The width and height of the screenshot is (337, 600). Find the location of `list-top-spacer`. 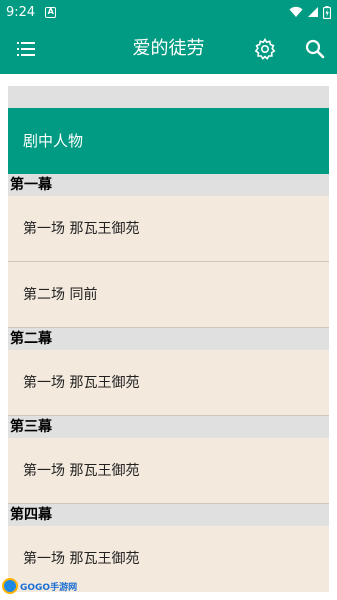

list-top-spacer is located at coordinates (168, 97).